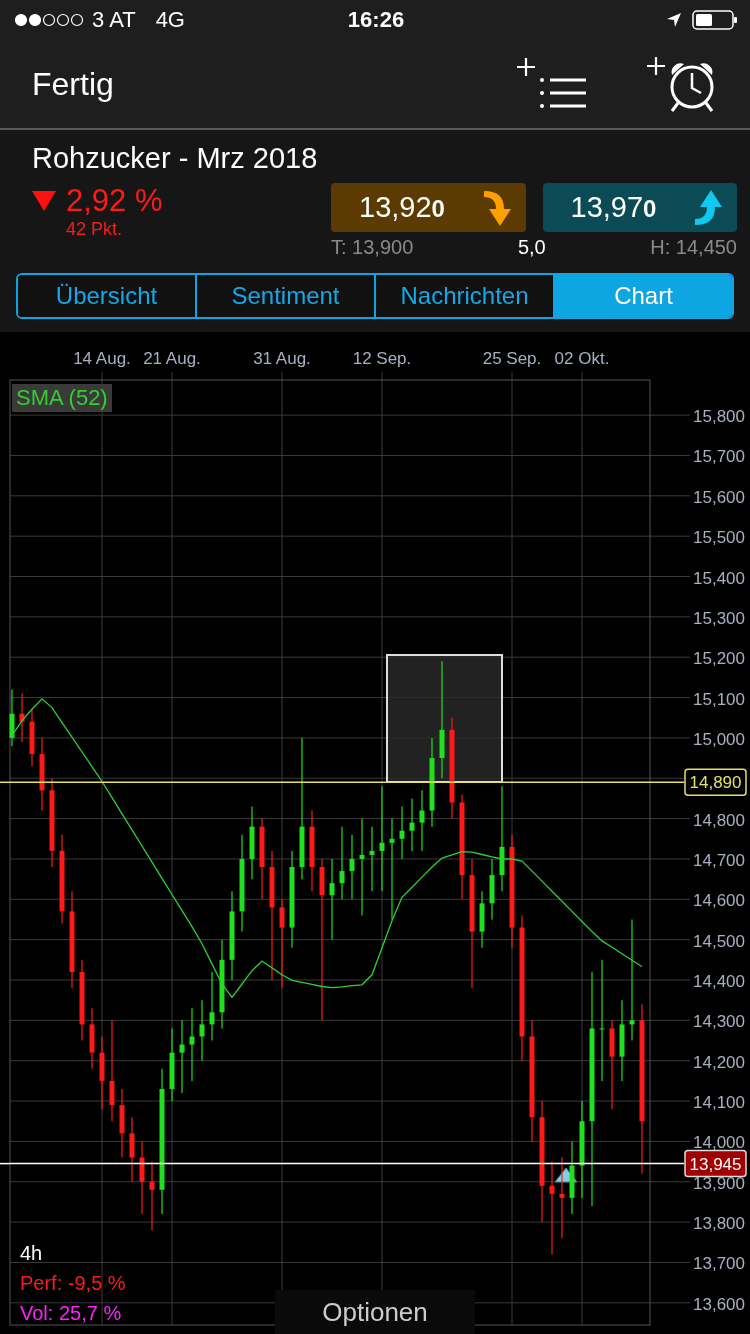  What do you see at coordinates (175, 158) in the screenshot?
I see `instrument-title: Rohzucker - Mrz 2018` at bounding box center [175, 158].